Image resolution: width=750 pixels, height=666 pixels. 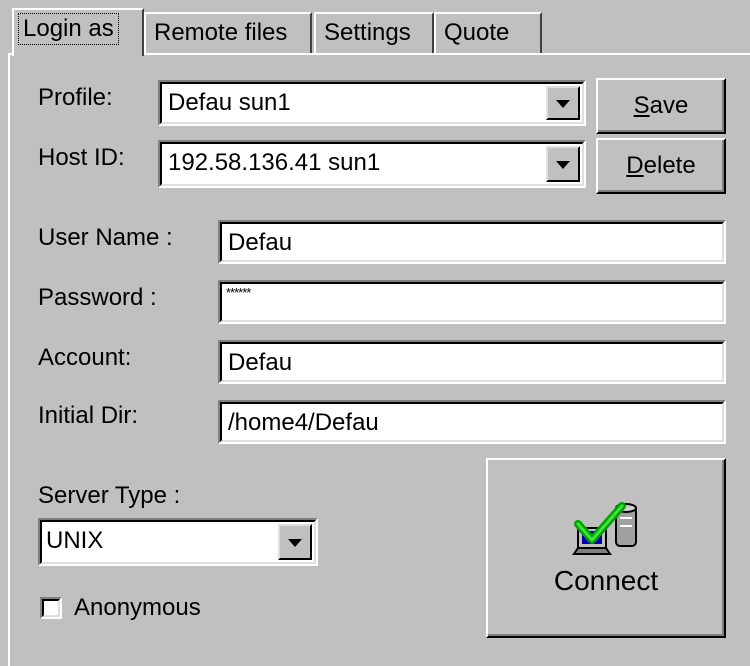 I want to click on server-type-dropdown: UNIX, so click(x=178, y=542).